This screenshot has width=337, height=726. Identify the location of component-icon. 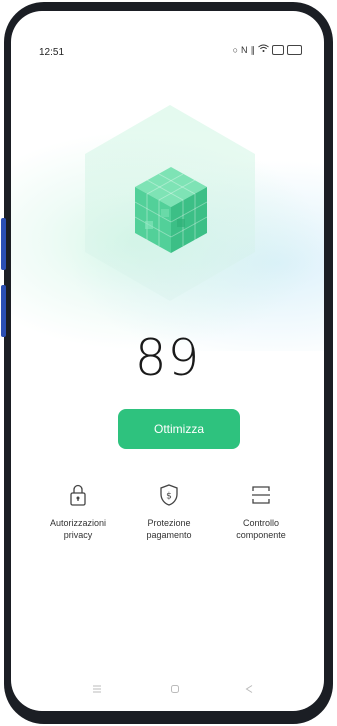
(261, 495).